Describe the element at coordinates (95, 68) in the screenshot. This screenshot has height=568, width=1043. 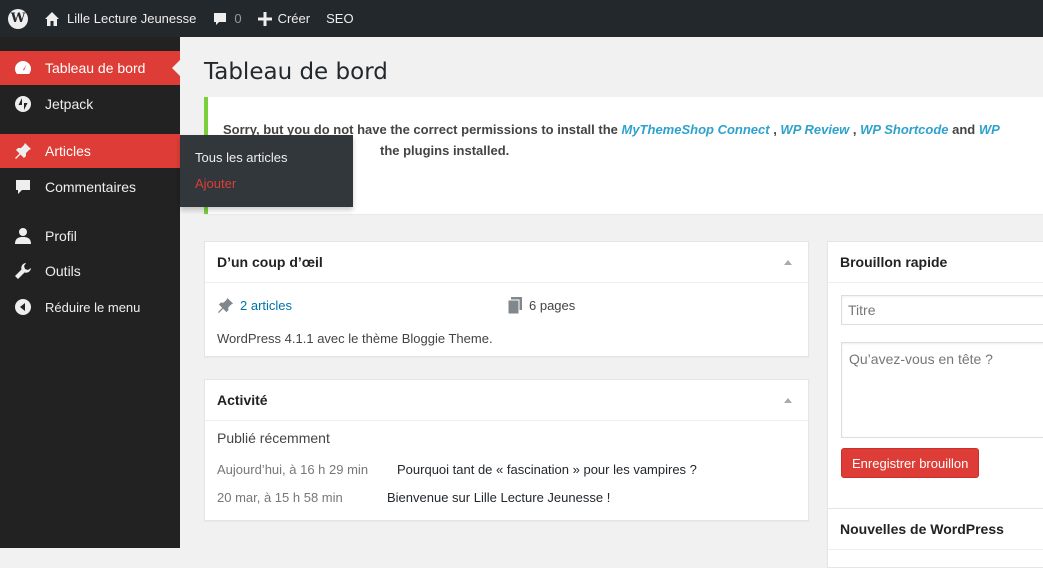
I see `sidebar-item-label: Tableau de bord` at that location.